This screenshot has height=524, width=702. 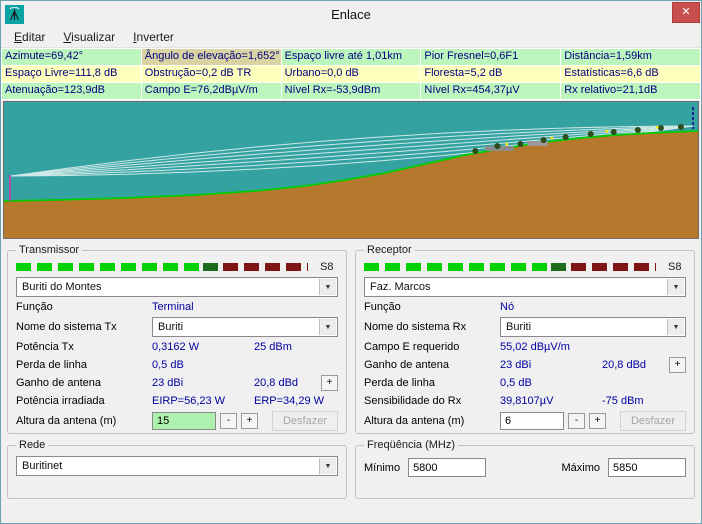 I want to click on tx-signal-meter, so click(x=162, y=267).